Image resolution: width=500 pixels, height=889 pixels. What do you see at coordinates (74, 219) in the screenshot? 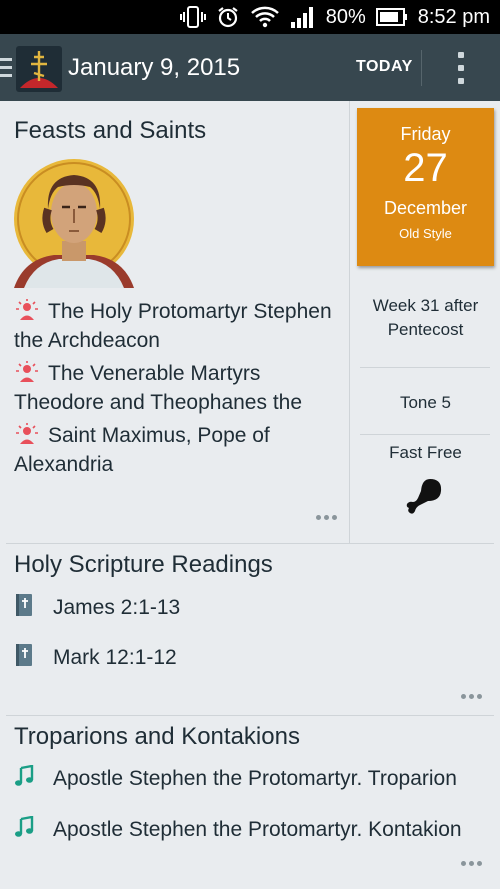
I see `saint-icon-image` at bounding box center [74, 219].